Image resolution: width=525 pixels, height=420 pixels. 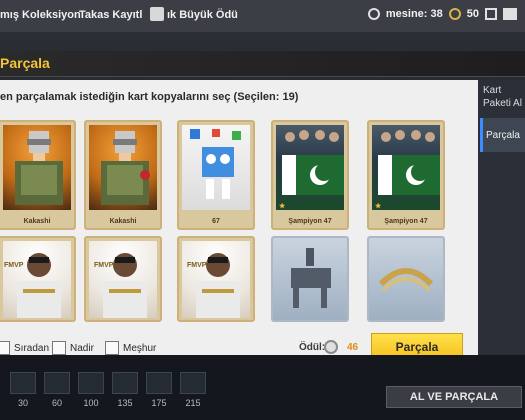 I want to click on page-title: Parçala, so click(x=25, y=63).